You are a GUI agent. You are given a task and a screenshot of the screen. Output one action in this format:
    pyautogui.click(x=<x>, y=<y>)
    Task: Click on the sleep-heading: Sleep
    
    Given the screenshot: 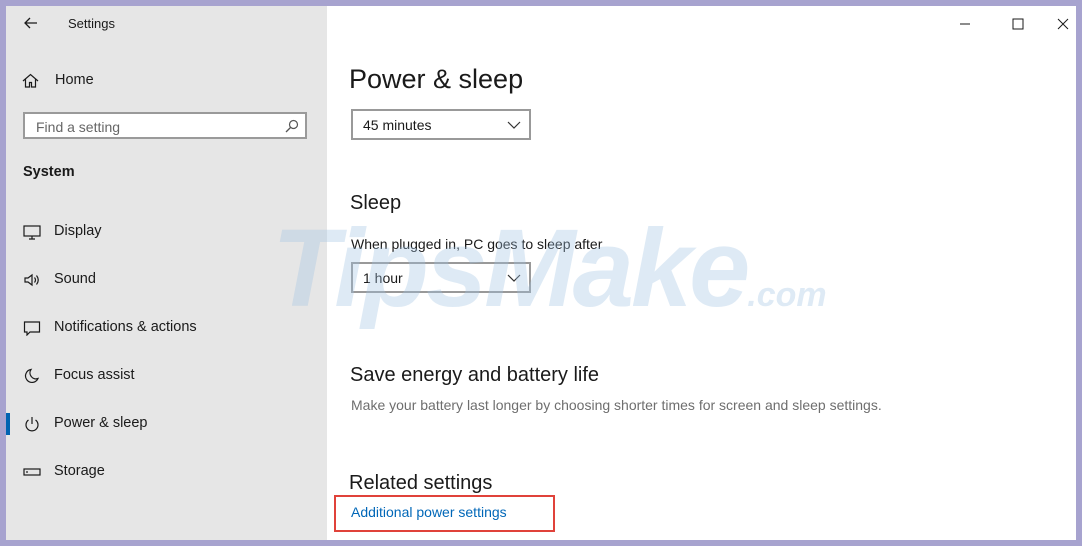 What is the action you would take?
    pyautogui.click(x=376, y=203)
    